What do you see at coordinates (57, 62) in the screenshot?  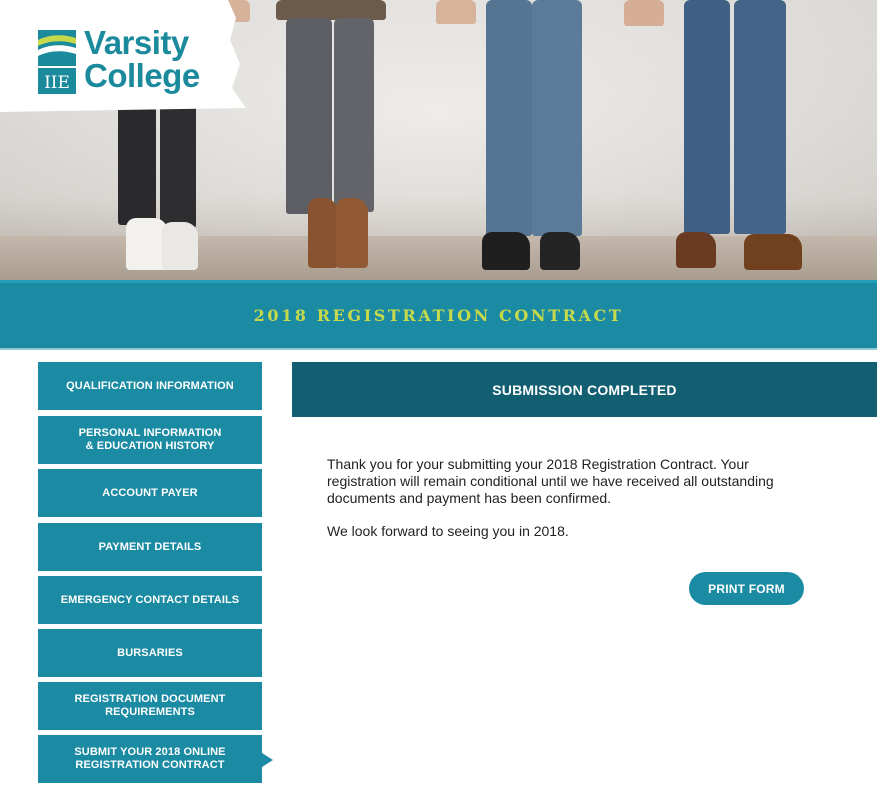 I see `logo-mark-icon: IIE` at bounding box center [57, 62].